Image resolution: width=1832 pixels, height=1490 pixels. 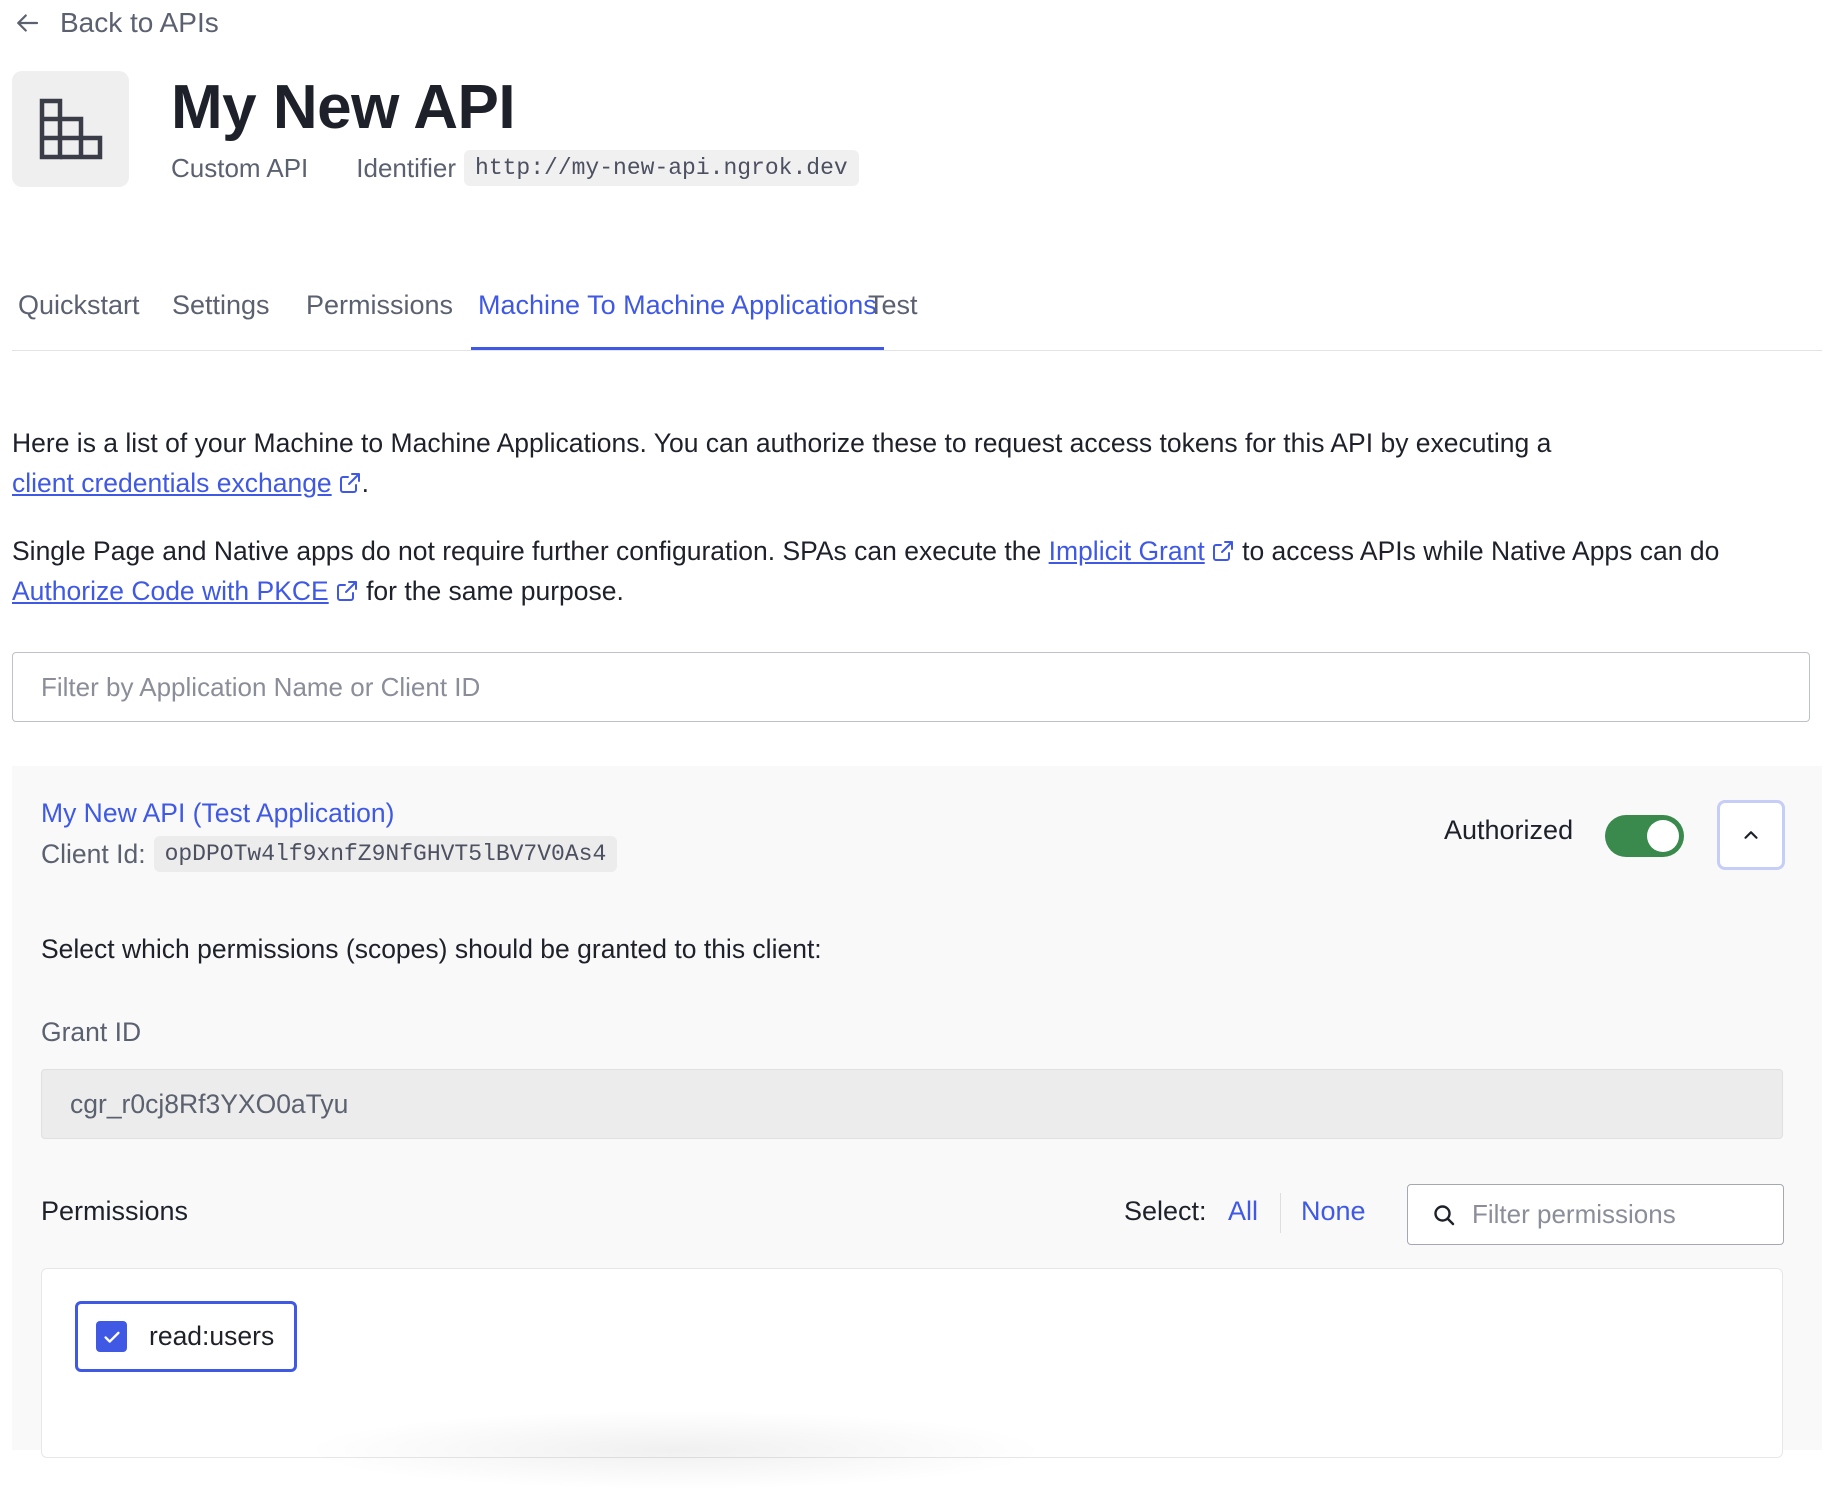 I want to click on permission-item-read-users: read:users, so click(x=186, y=1336).